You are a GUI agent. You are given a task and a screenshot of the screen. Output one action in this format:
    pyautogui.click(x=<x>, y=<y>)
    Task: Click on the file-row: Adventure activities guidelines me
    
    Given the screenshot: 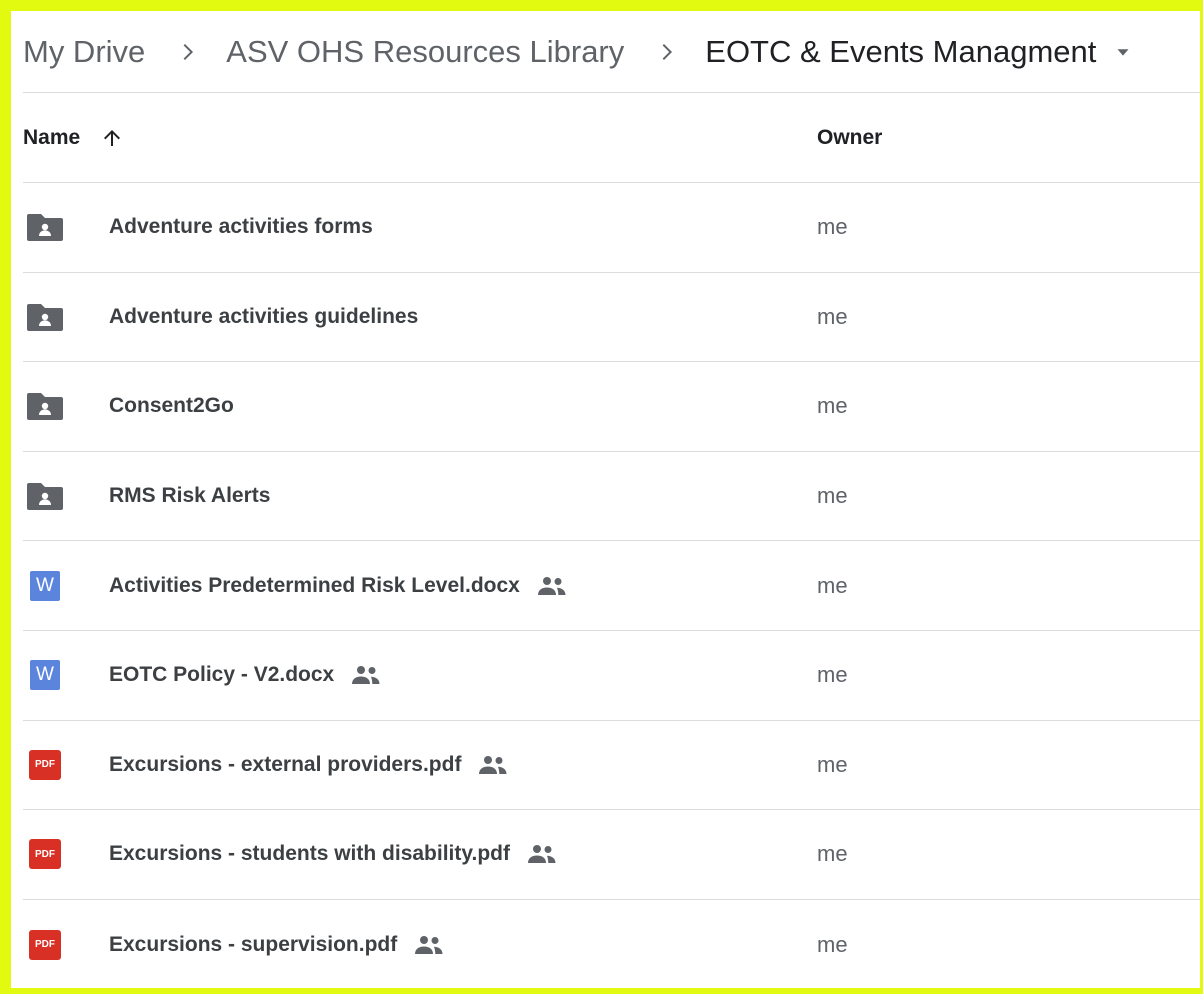 What is the action you would take?
    pyautogui.click(x=611, y=318)
    